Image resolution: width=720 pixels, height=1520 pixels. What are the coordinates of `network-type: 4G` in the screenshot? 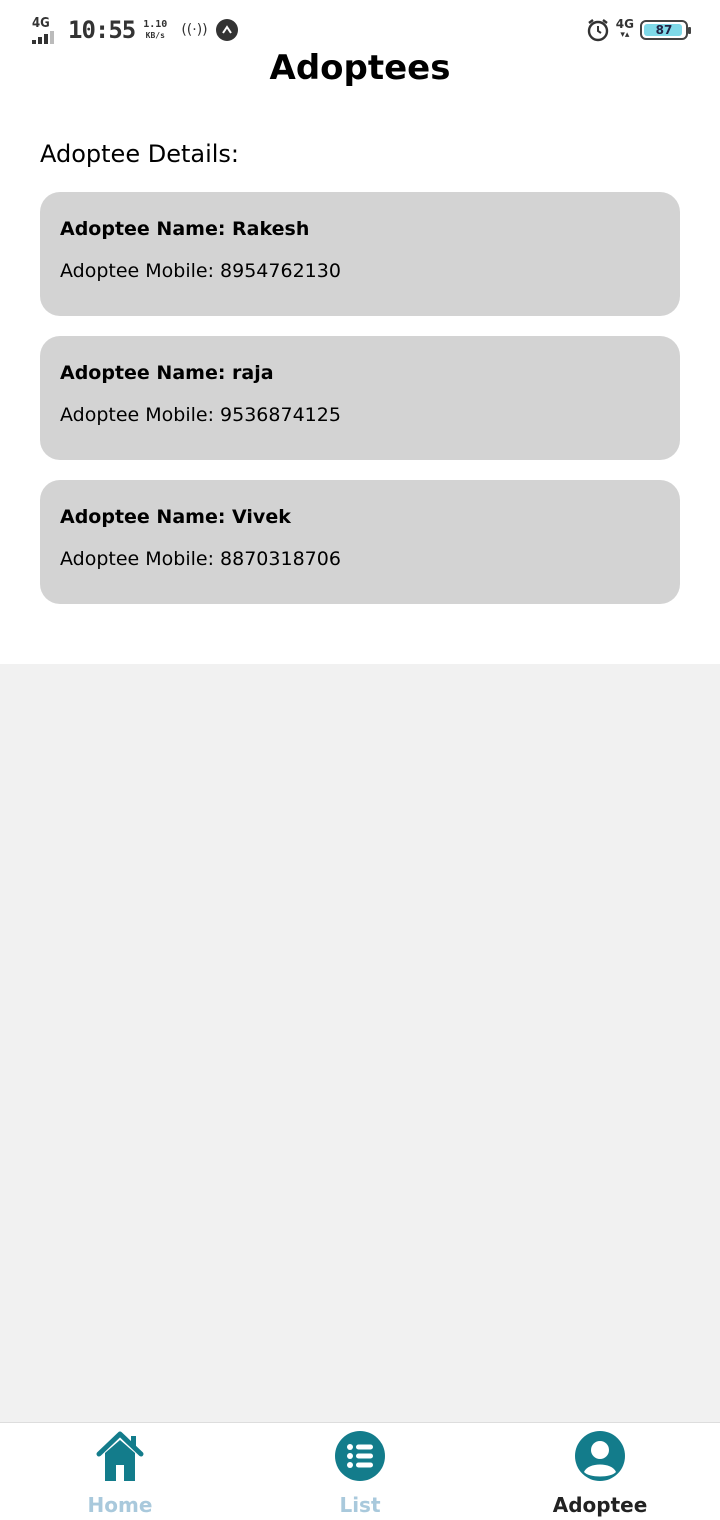 It's located at (41, 23).